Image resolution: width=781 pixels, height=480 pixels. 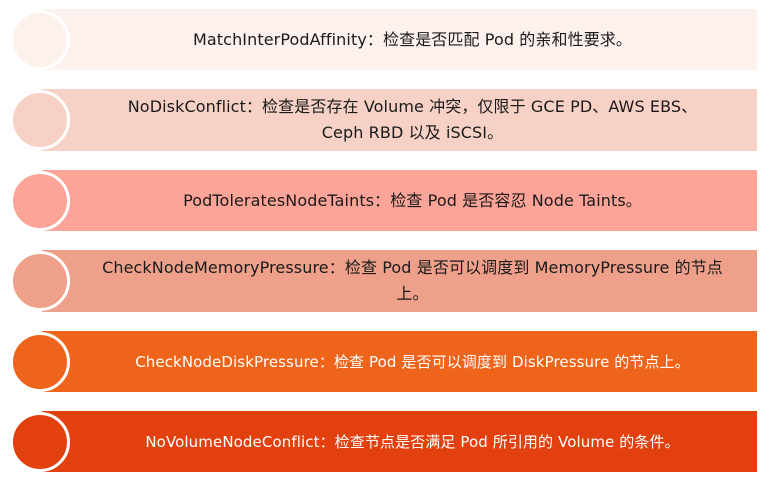 I want to click on predicate-bar: MatchInterPodAffinity：检查是否匹配 Pod 的亲和性要求。, so click(x=399, y=39).